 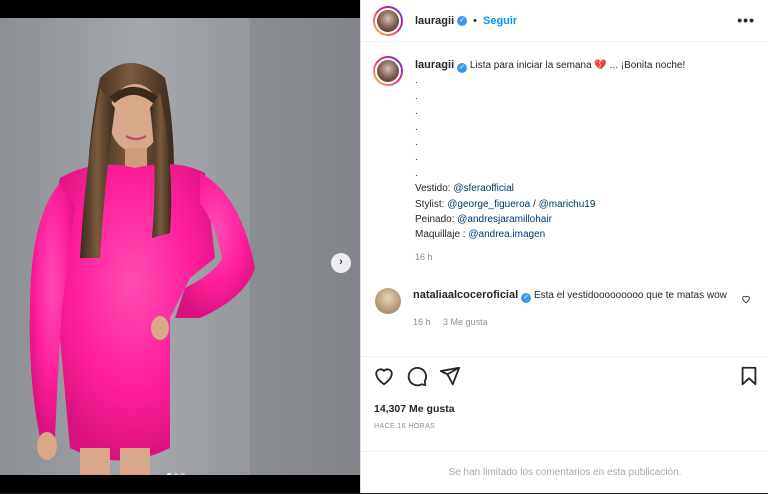 What do you see at coordinates (746, 20) in the screenshot?
I see `more-icon: •••` at bounding box center [746, 20].